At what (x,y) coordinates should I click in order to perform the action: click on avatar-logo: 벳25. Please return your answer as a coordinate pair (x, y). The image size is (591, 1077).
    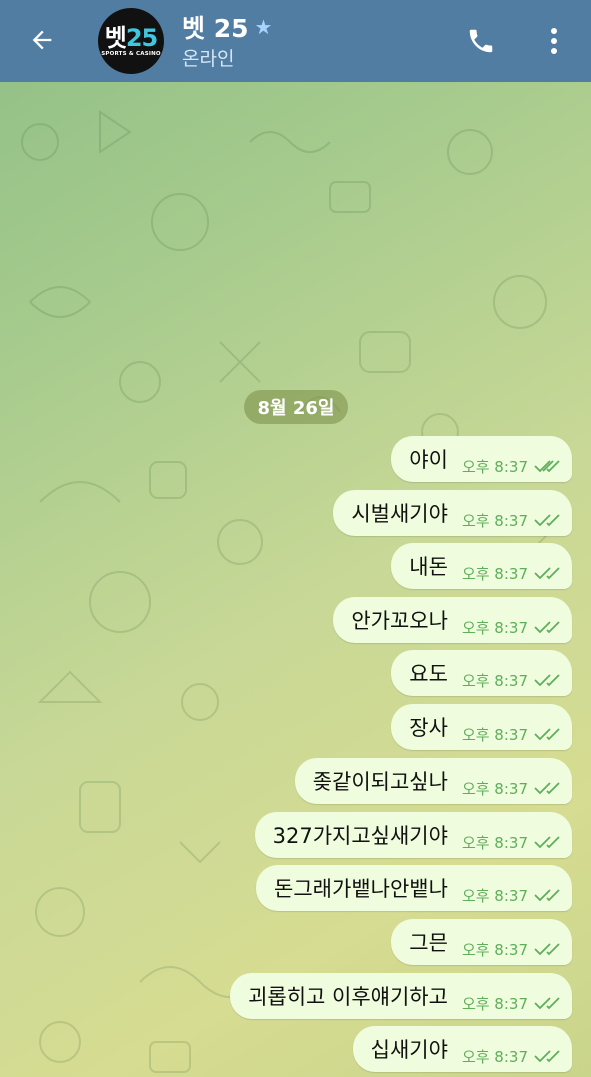
    Looking at the image, I should click on (131, 37).